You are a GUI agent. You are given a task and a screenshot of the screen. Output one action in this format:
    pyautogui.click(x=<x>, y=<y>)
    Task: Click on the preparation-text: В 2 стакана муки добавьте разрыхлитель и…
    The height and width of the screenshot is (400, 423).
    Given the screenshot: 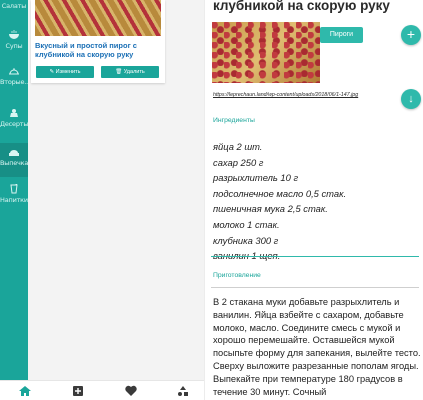 What is the action you would take?
    pyautogui.click(x=317, y=347)
    